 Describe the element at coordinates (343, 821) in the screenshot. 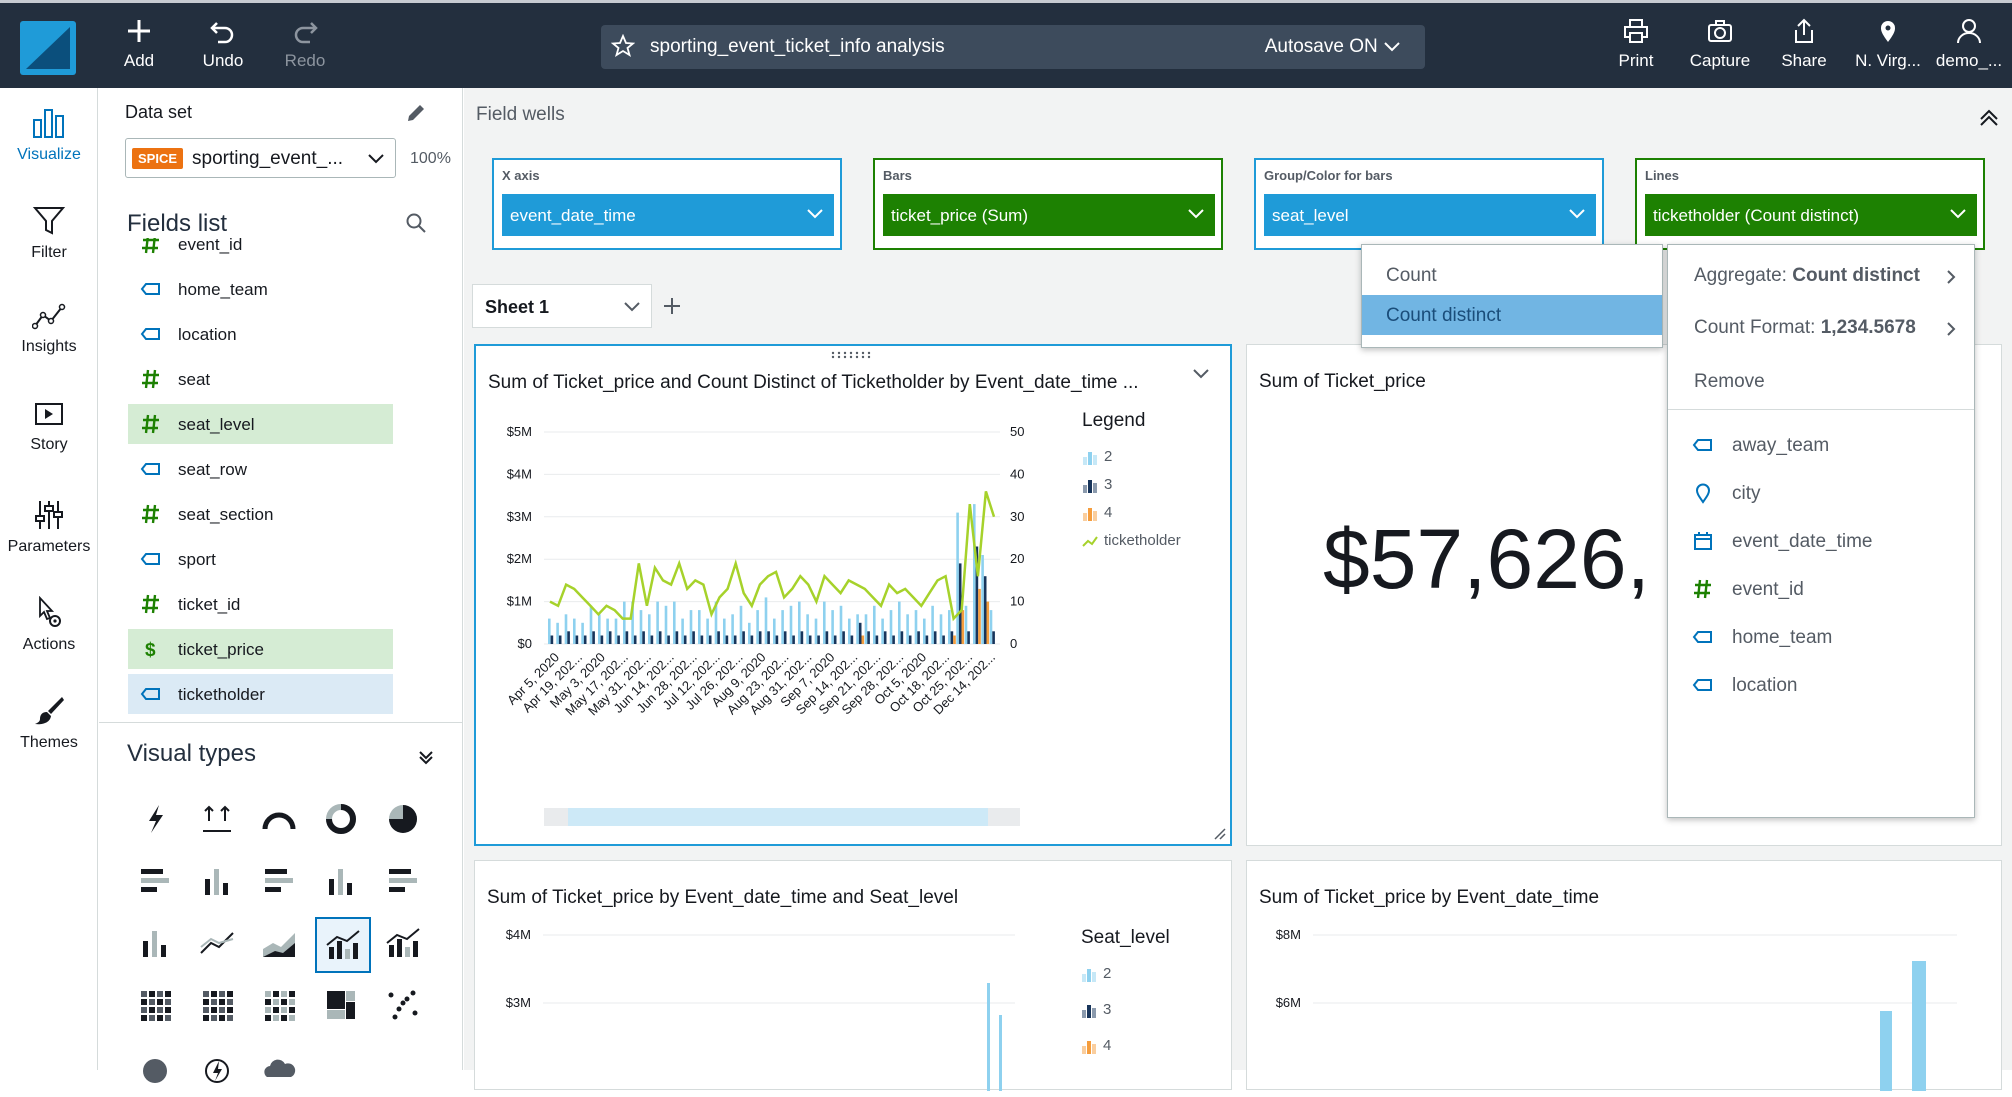

I see `donut-chart-visual-type` at that location.